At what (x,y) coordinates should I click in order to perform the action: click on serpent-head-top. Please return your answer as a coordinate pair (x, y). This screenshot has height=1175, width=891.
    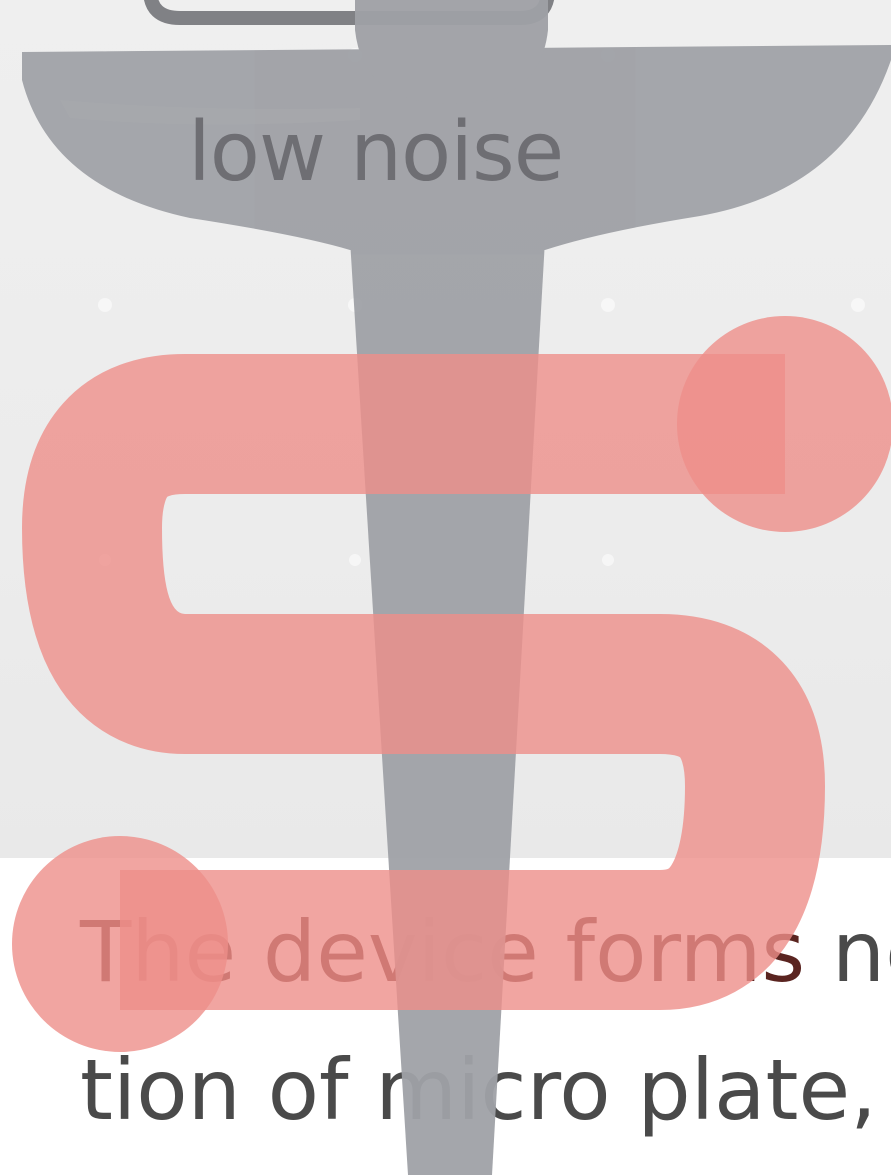
    Looking at the image, I should click on (784, 424).